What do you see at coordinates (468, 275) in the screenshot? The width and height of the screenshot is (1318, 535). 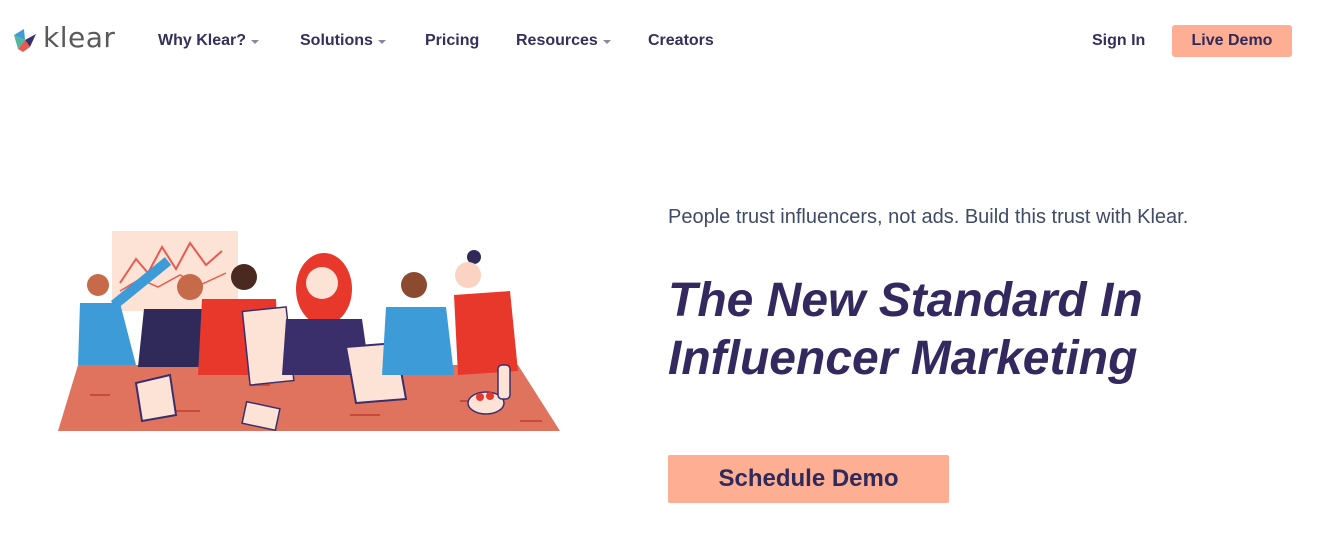 I see `person-6-head` at bounding box center [468, 275].